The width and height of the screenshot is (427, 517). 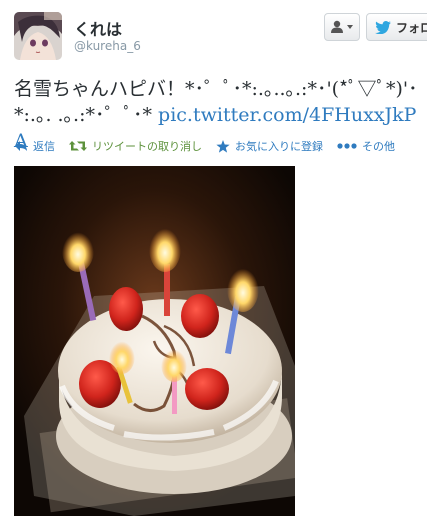 I want to click on follow-label: フォロ, so click(x=411, y=27).